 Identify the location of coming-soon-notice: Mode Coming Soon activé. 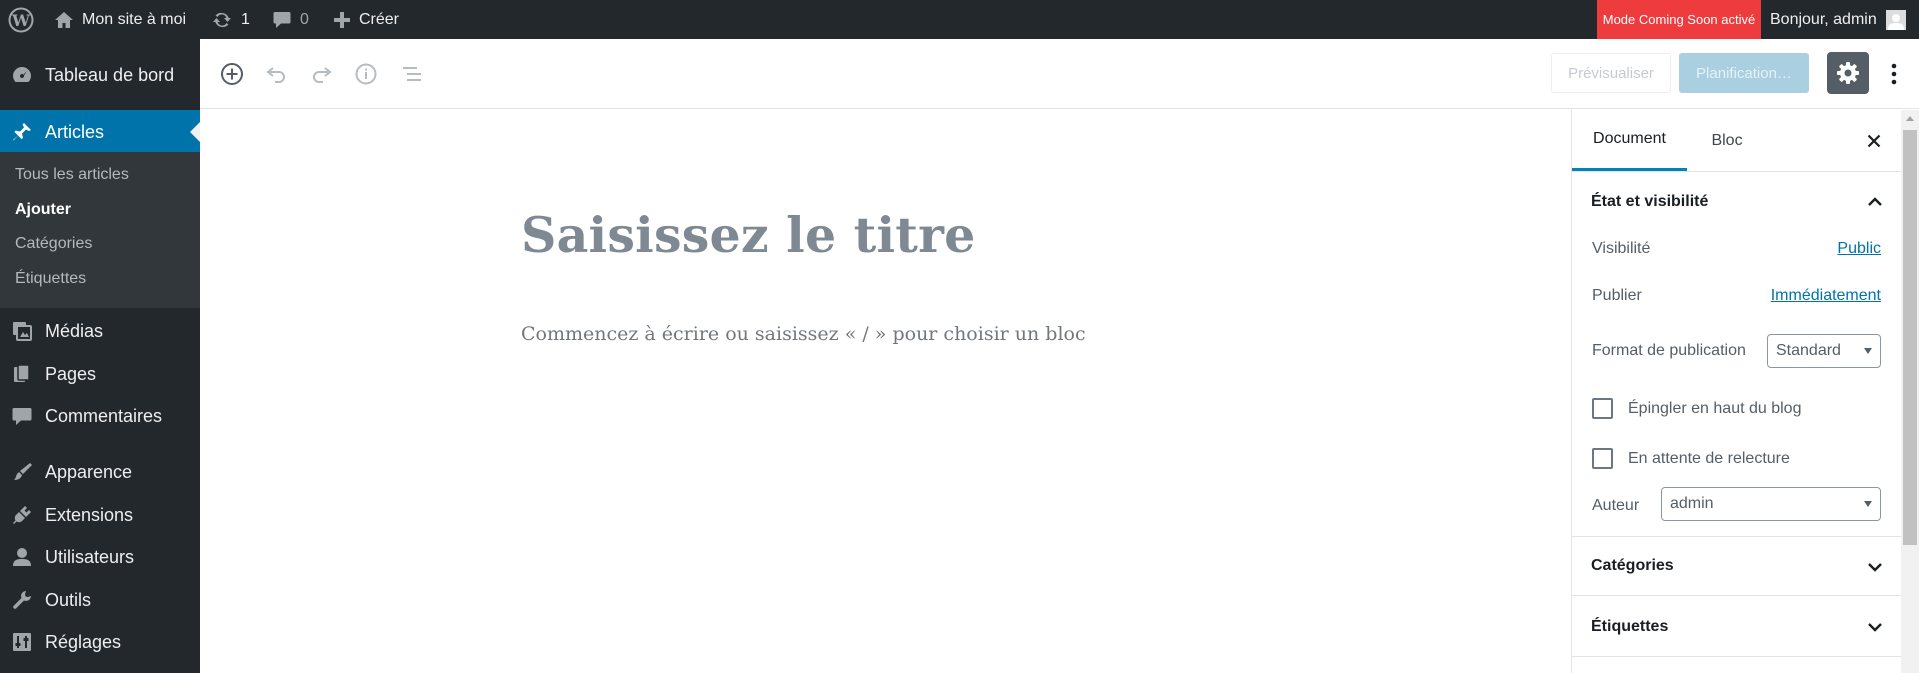
(1679, 19).